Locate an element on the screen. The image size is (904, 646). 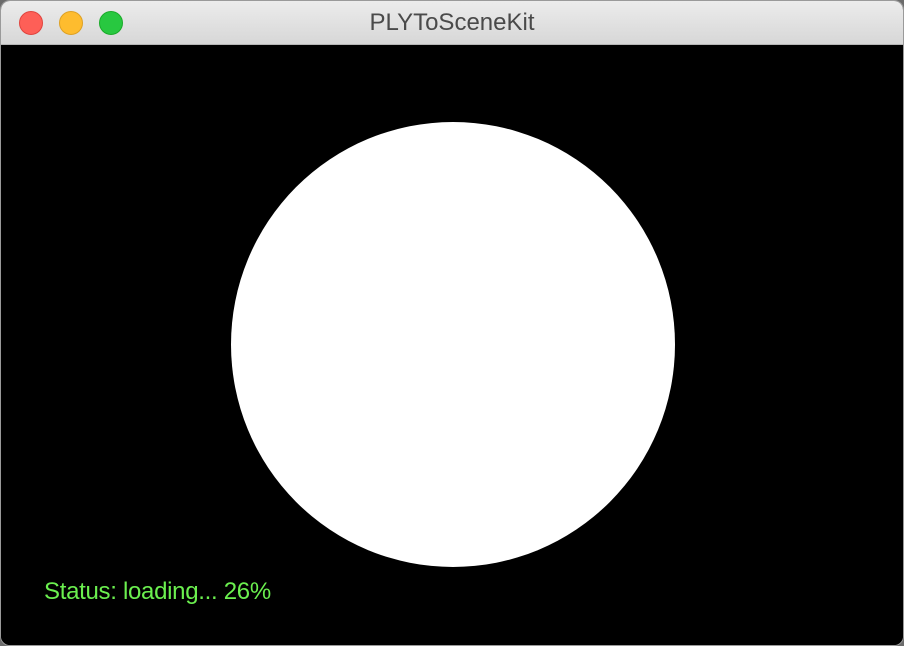
window-title: PLYToSceneKit is located at coordinates (452, 22).